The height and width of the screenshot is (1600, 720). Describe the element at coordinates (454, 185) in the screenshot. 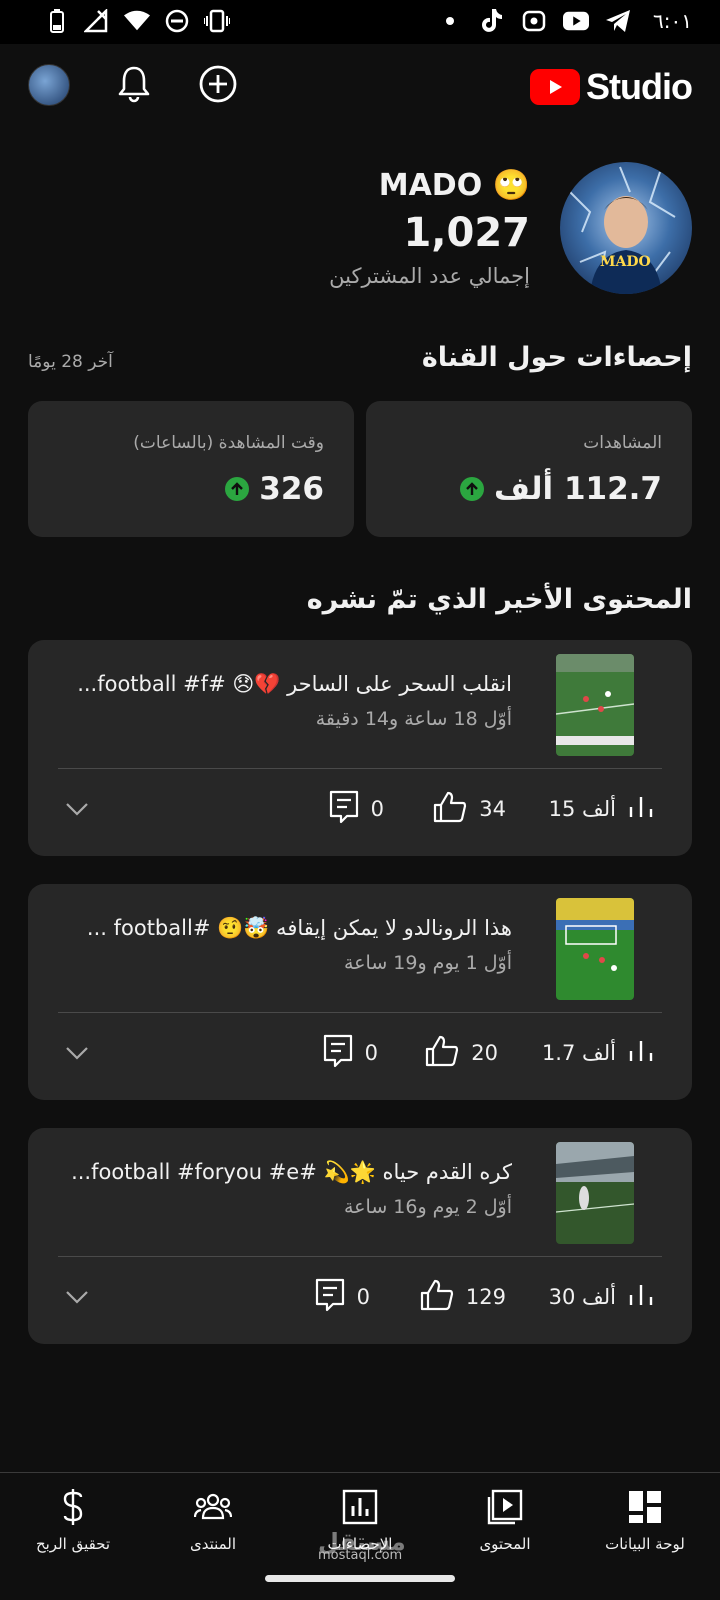

I see `channel-name: MADO 🙄` at that location.